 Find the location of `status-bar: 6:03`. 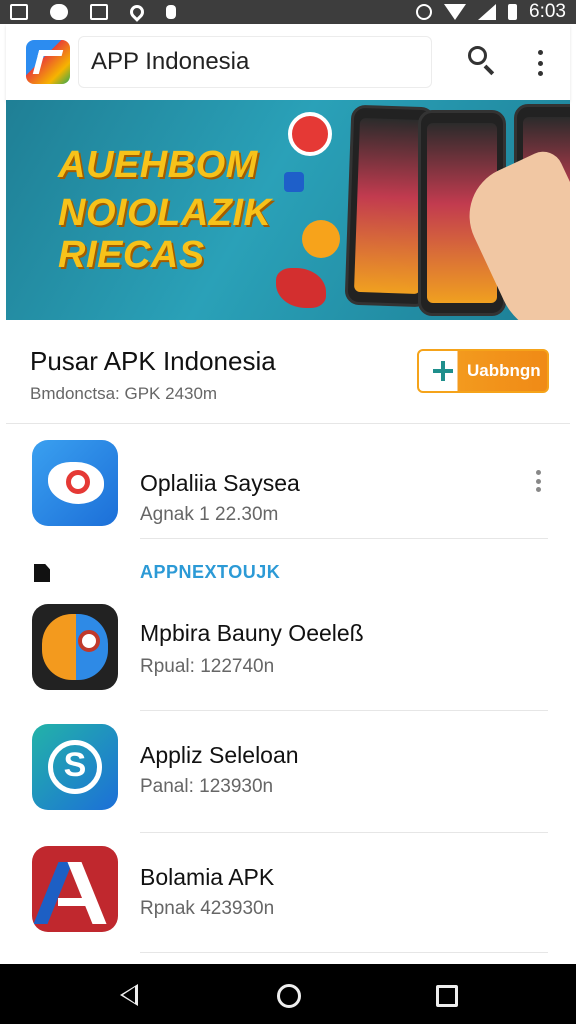

status-bar: 6:03 is located at coordinates (288, 12).